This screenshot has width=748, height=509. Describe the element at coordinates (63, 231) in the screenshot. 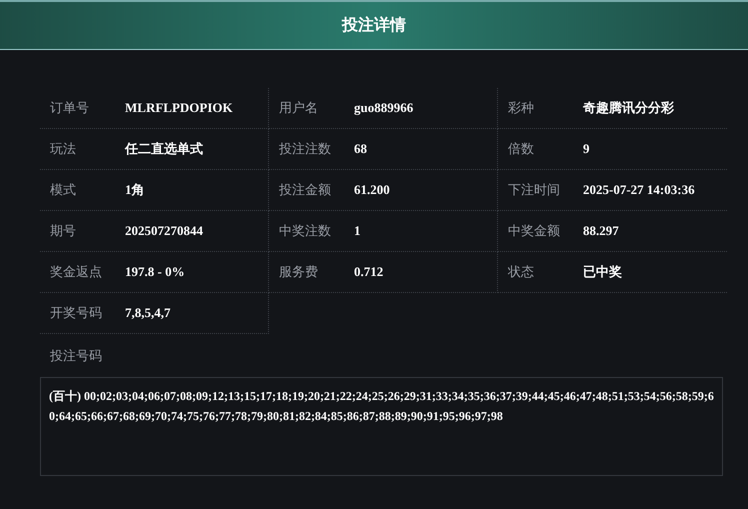

I see `field-label: 期号` at that location.